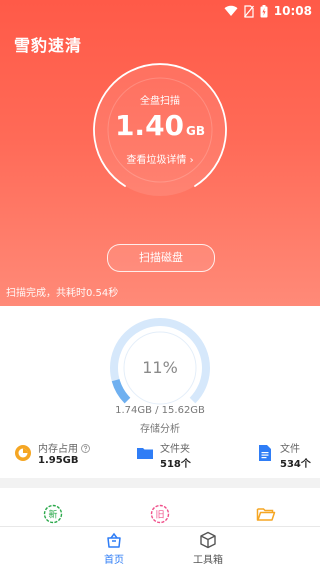  I want to click on status-time: 10:08, so click(292, 11).